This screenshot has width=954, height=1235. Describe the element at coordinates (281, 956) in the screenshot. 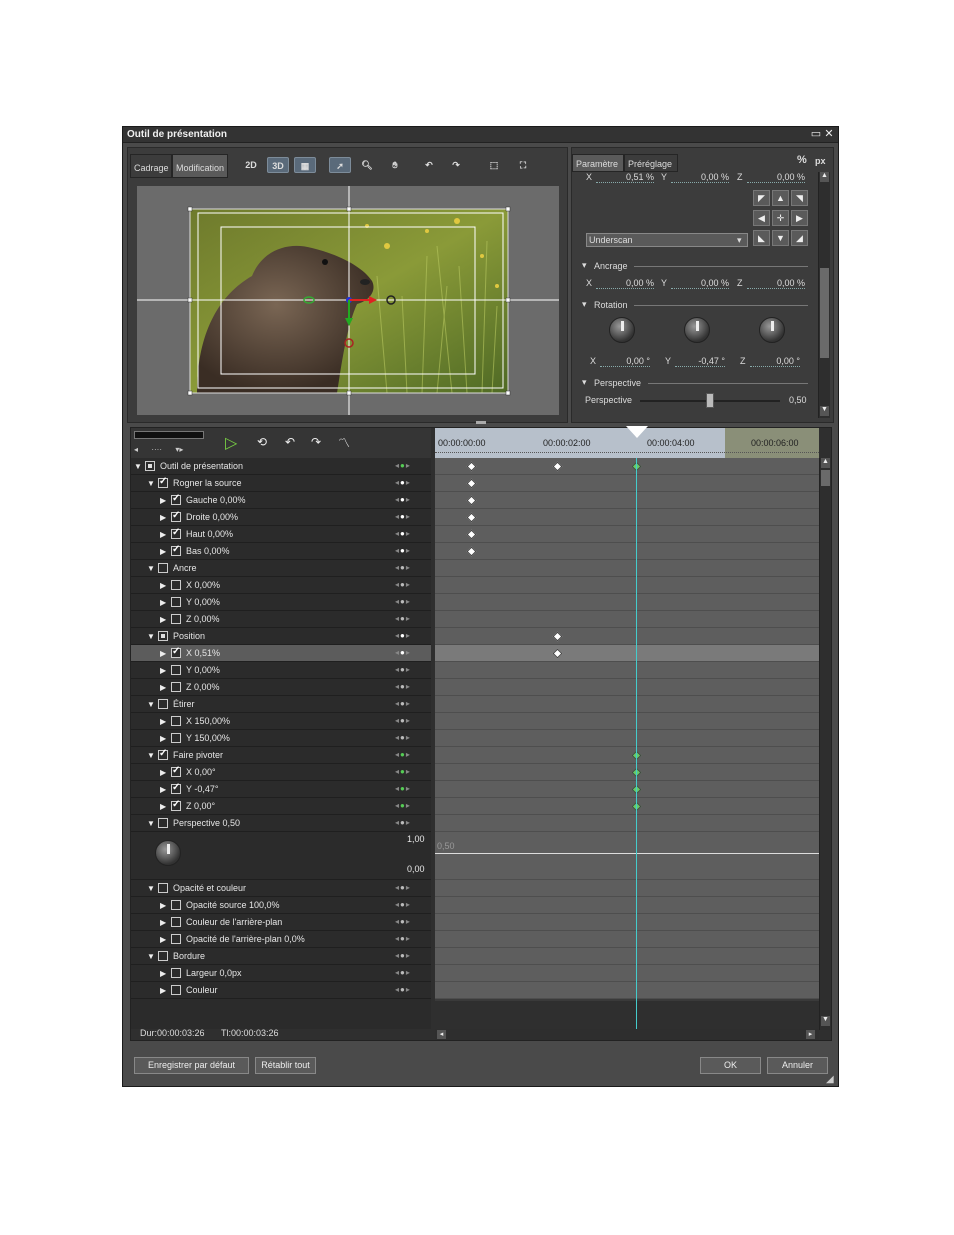

I see `tree-row: ▼ Bordure ◂●▸` at that location.